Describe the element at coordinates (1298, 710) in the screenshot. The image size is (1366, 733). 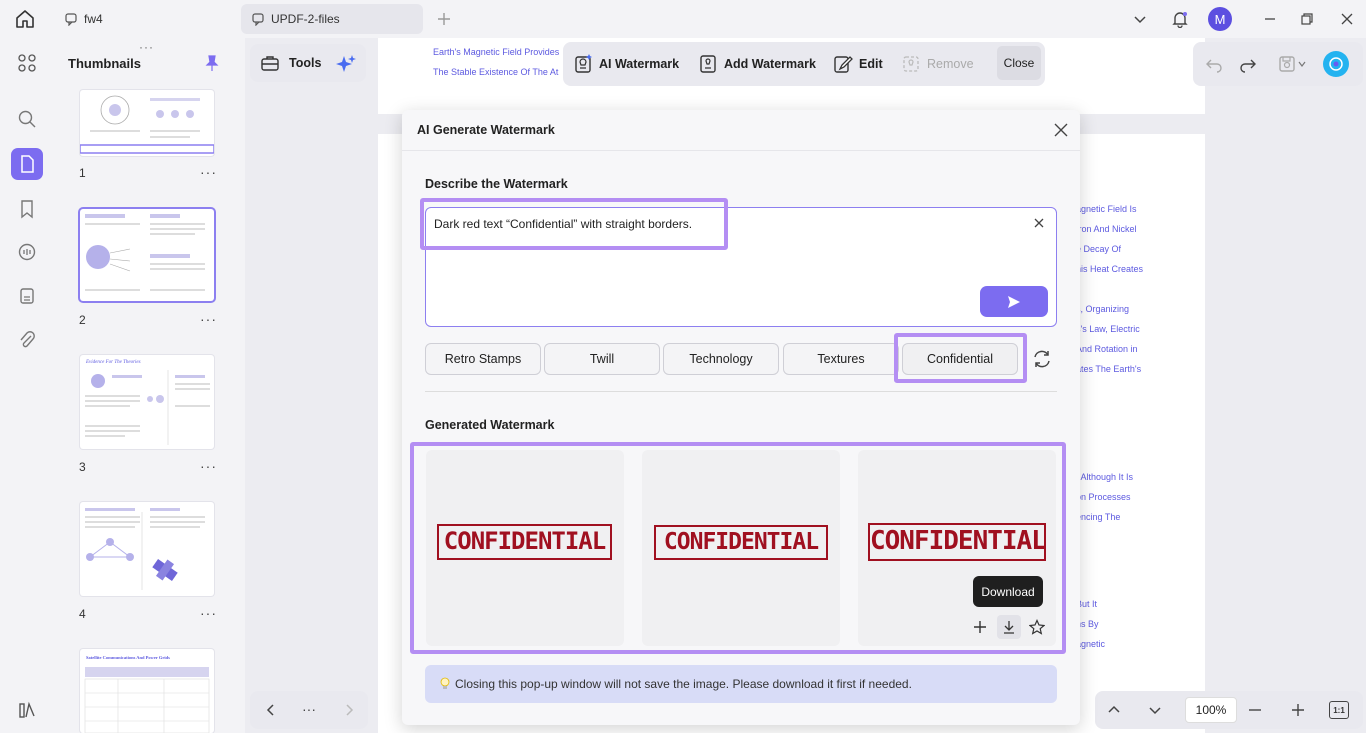
I see `zoom-in-button` at that location.